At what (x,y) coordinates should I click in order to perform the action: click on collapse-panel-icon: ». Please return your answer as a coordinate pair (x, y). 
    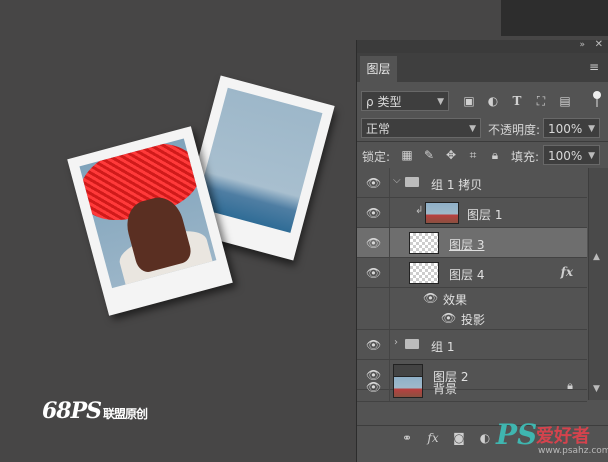
    Looking at the image, I should click on (582, 45).